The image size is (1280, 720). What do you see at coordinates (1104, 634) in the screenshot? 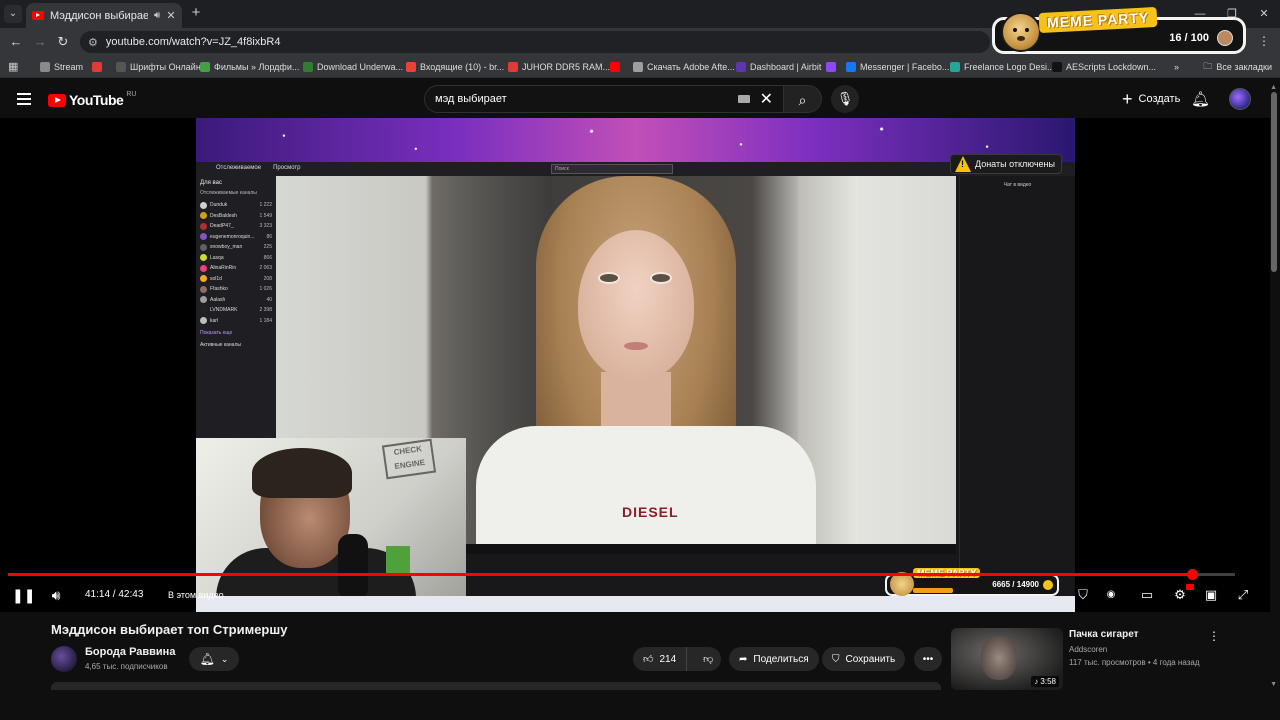
I see `recommended-title: Пачка сигарет` at bounding box center [1104, 634].